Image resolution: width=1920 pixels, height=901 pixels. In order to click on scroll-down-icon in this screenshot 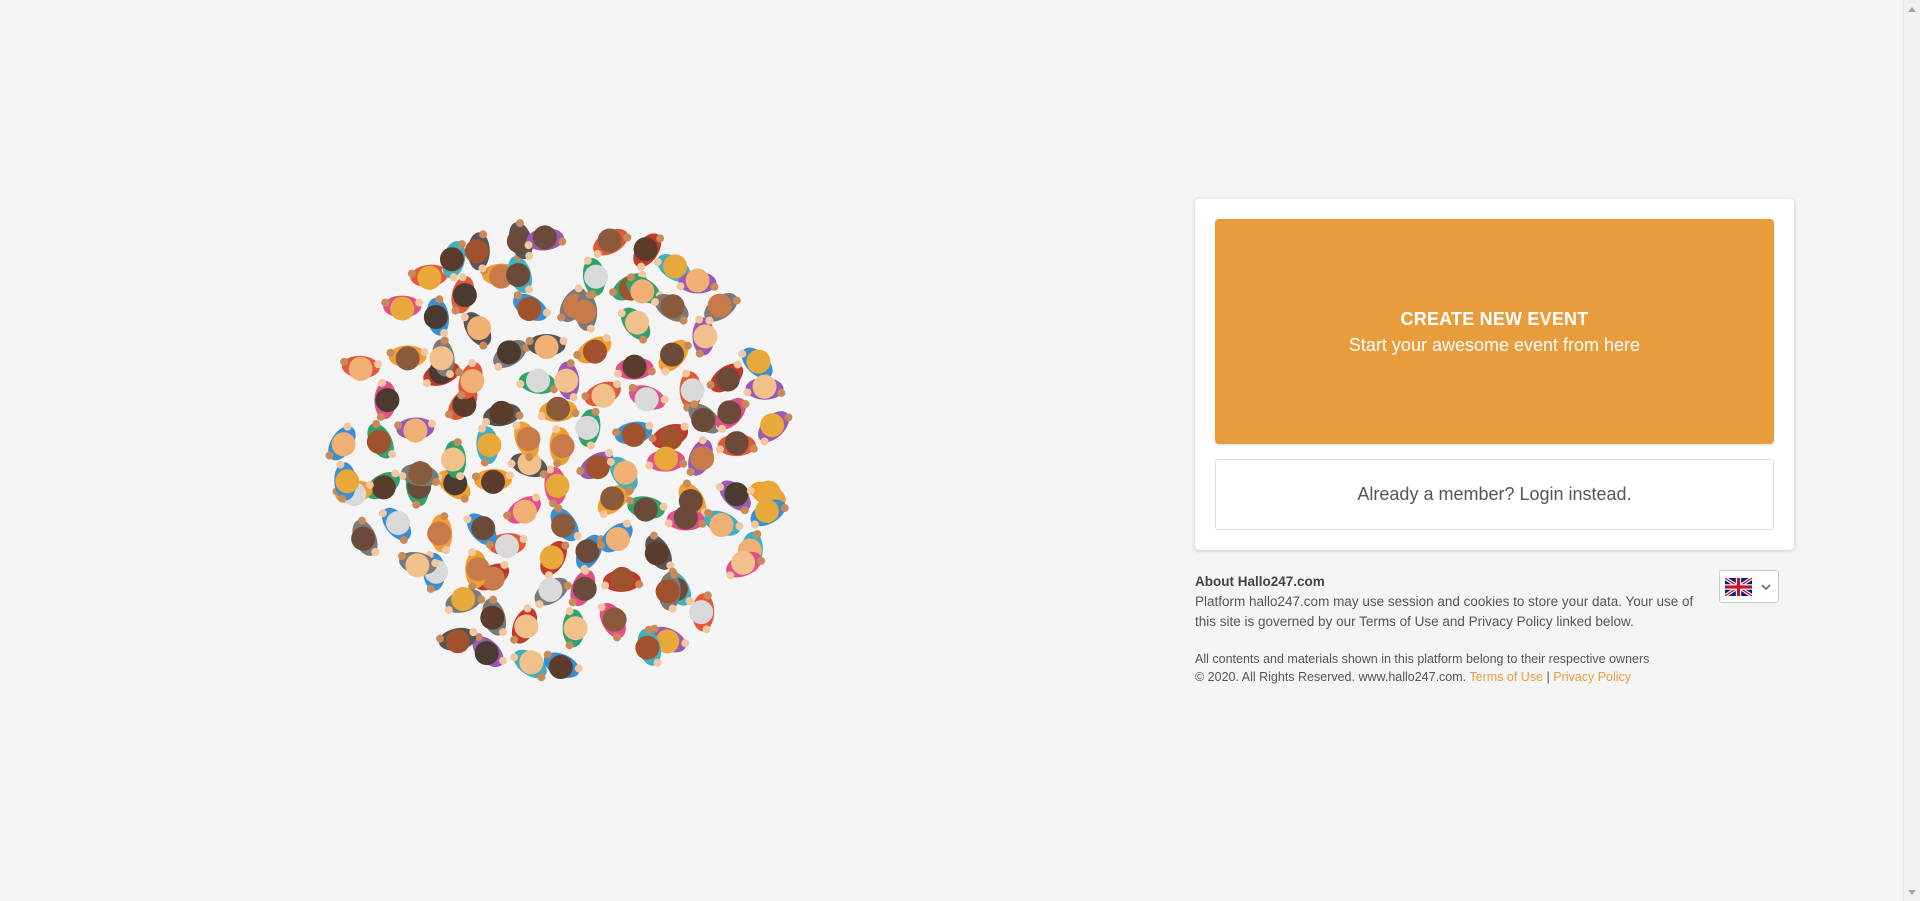, I will do `click(1912, 892)`.